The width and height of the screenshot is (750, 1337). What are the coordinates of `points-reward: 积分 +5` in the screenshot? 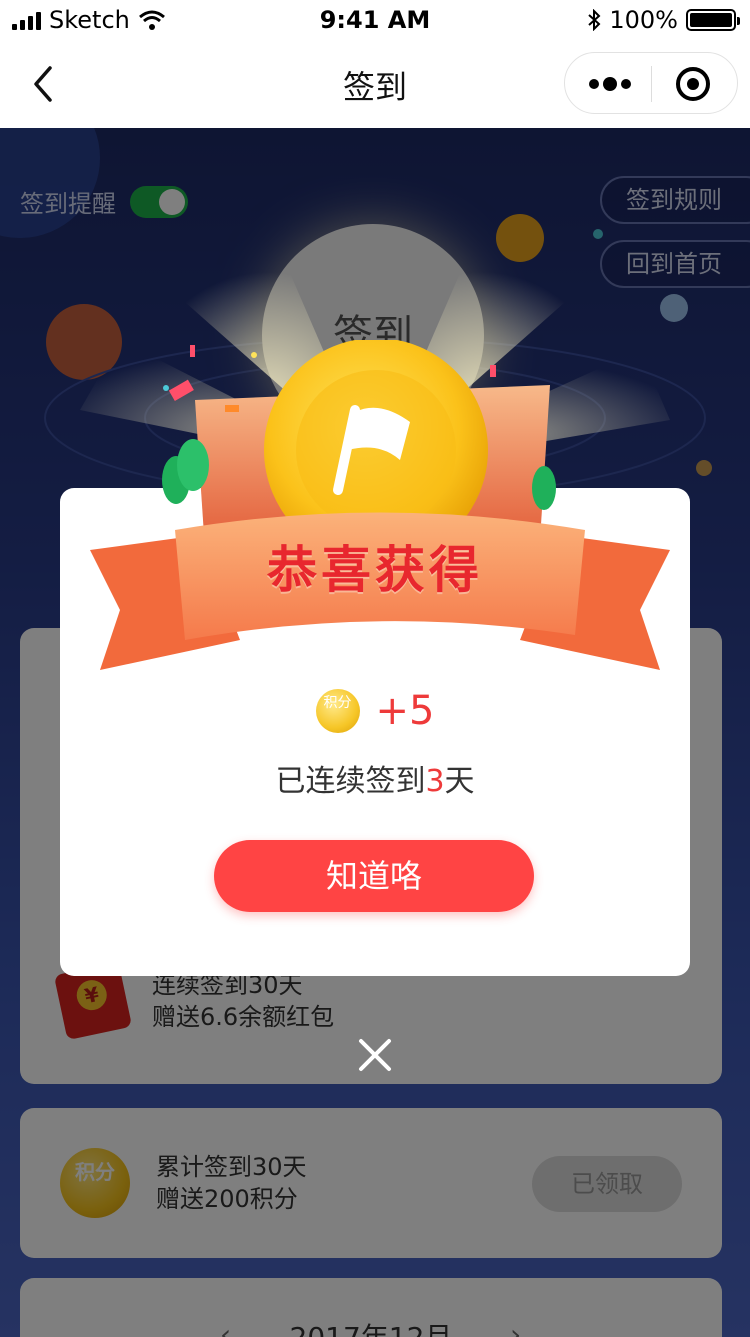 It's located at (375, 711).